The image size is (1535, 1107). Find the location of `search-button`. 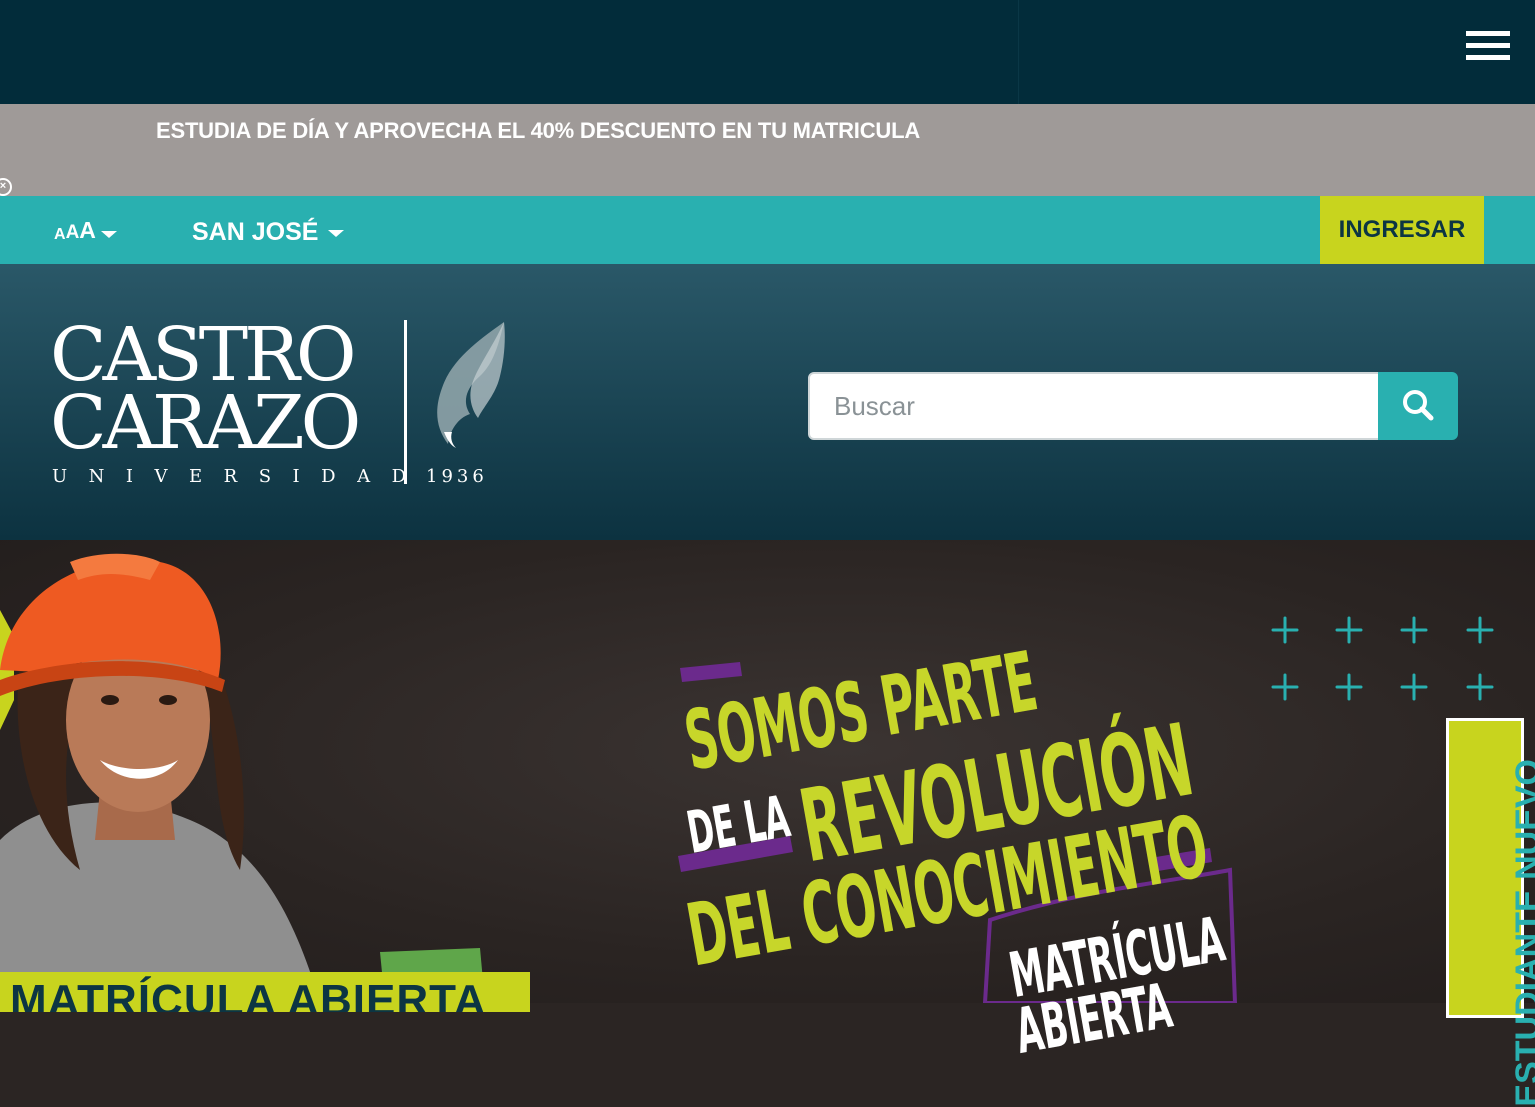

search-button is located at coordinates (1418, 406).